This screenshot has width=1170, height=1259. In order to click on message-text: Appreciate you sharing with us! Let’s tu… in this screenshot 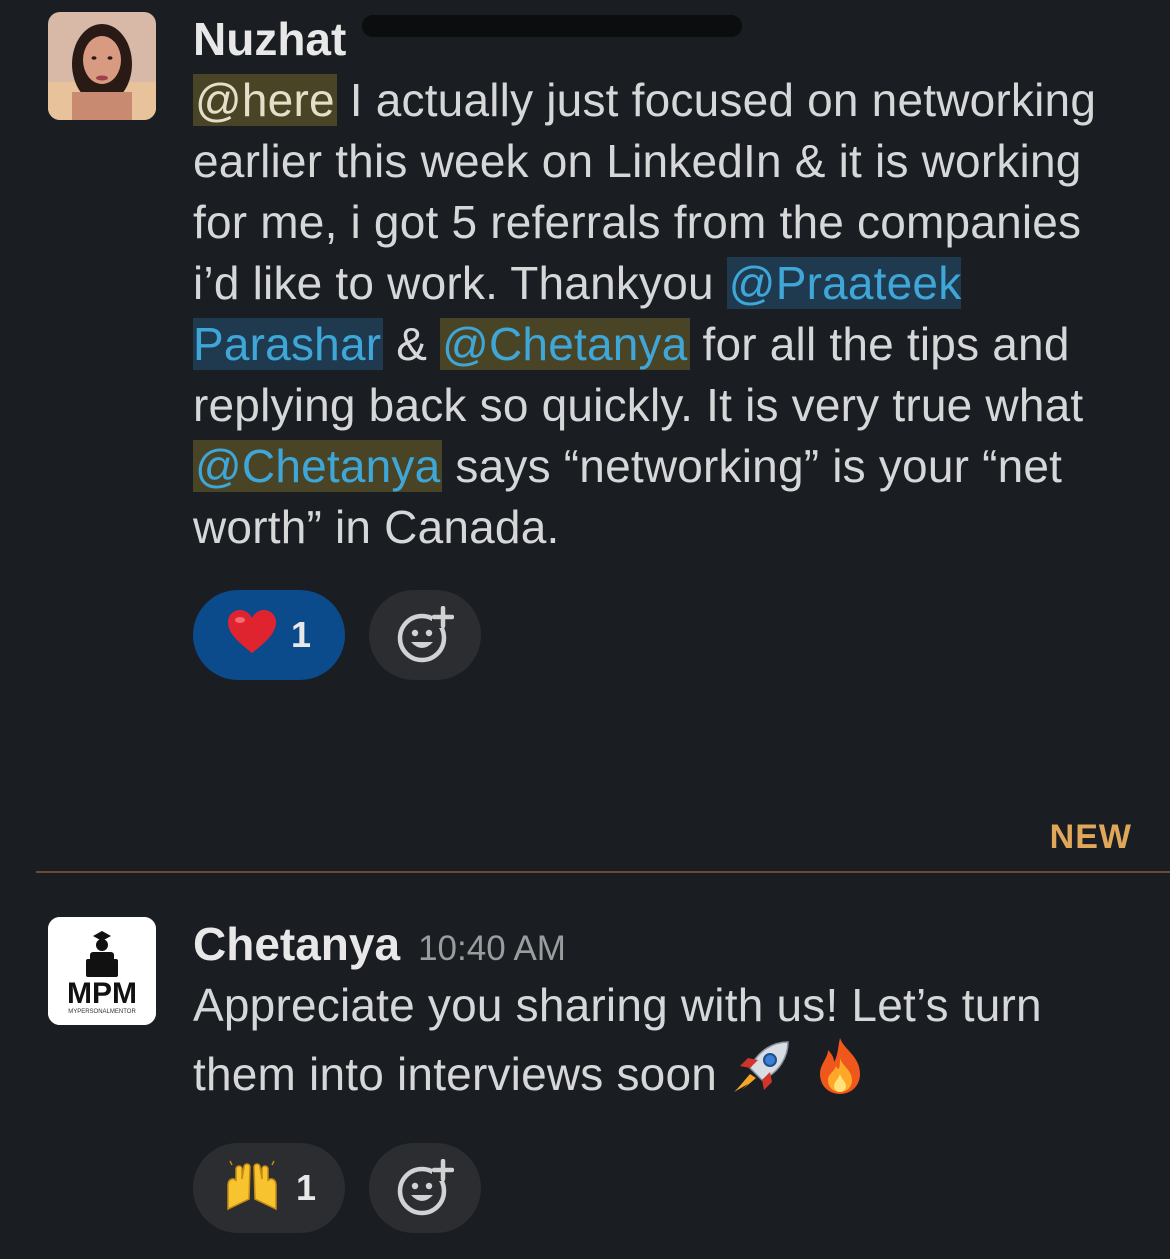, I will do `click(661, 1043)`.